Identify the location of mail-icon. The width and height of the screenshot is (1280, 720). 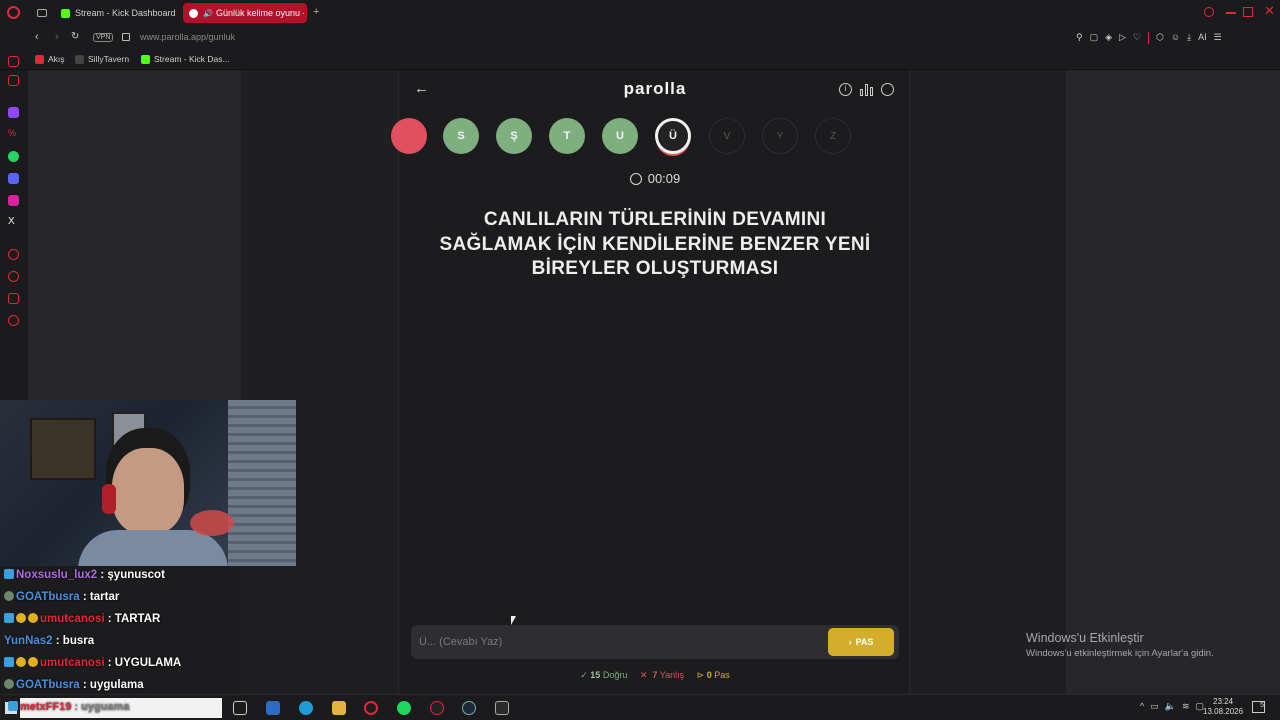
(273, 708).